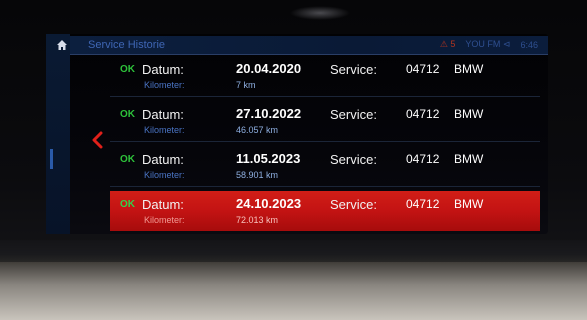 The height and width of the screenshot is (320, 587). I want to click on home-icon, so click(62, 45).